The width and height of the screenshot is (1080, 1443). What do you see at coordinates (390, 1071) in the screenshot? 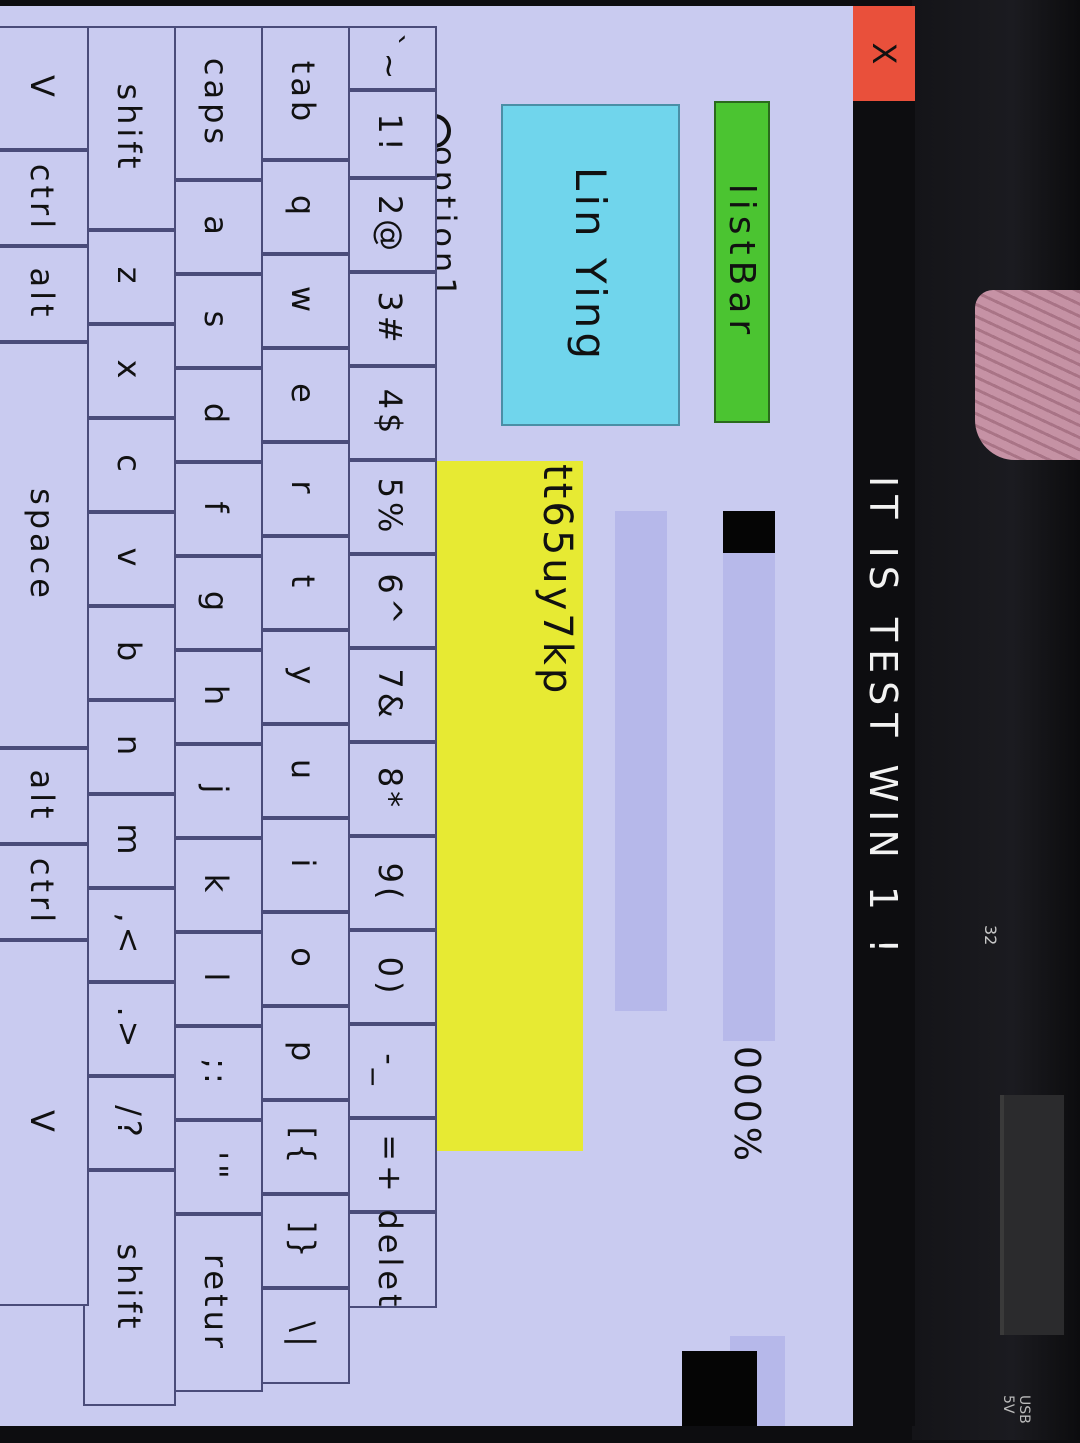
I see `key: -_` at bounding box center [390, 1071].